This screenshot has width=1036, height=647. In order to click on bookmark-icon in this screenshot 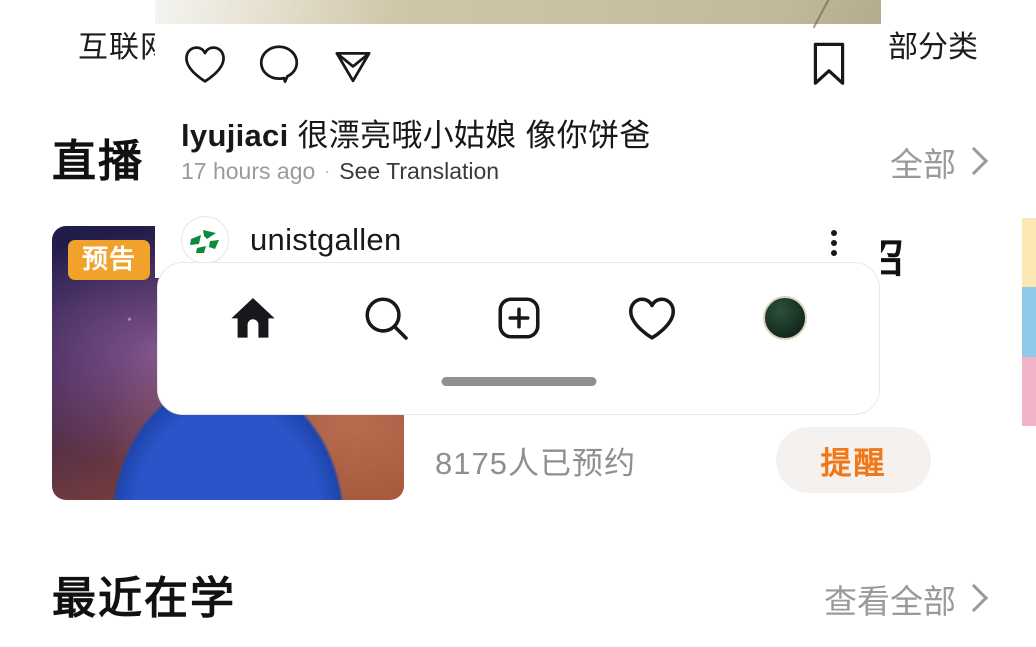, I will do `click(829, 63)`.